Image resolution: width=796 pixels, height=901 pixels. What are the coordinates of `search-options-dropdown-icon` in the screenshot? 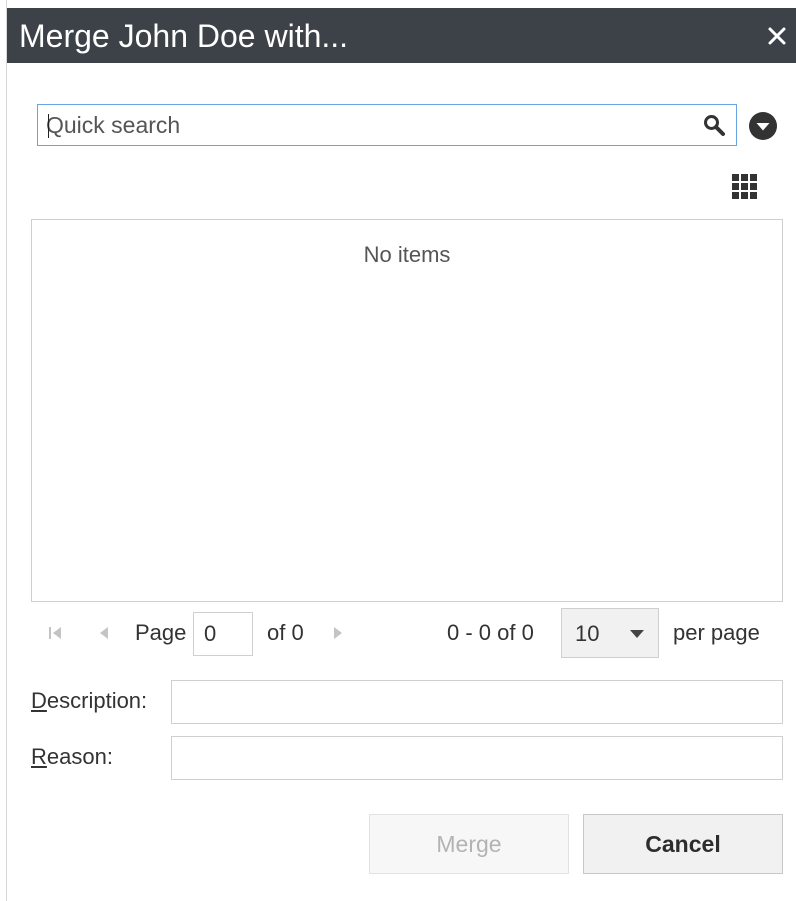 It's located at (763, 126).